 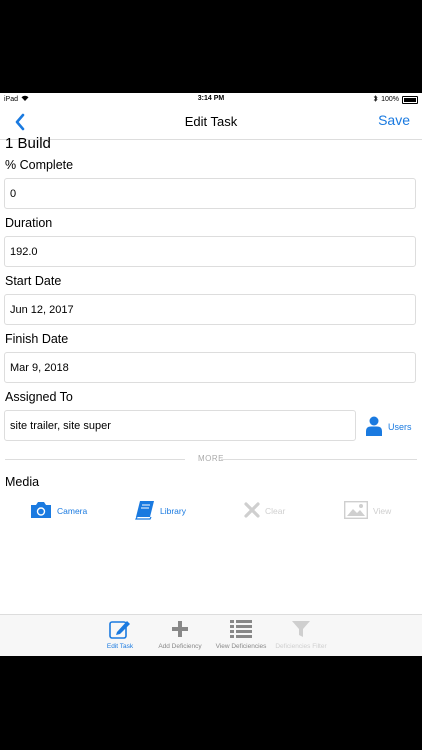 What do you see at coordinates (180, 646) in the screenshot?
I see `tab-add-deficiency-label: Add Deficiency` at bounding box center [180, 646].